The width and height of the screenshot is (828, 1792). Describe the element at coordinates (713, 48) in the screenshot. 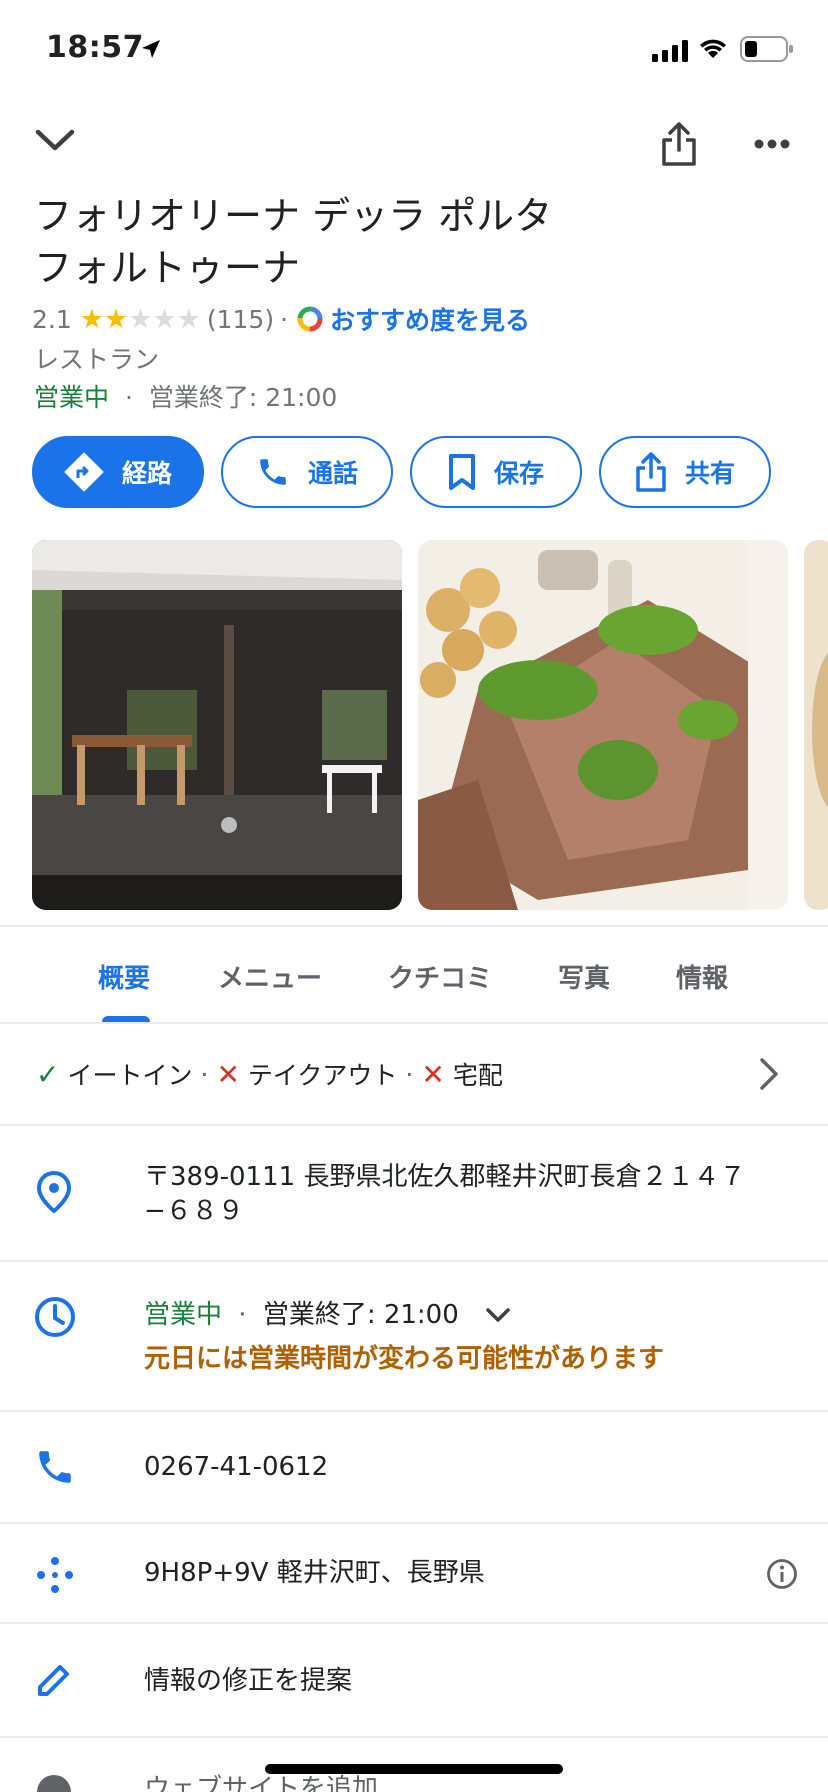

I see `wifi-icon` at that location.